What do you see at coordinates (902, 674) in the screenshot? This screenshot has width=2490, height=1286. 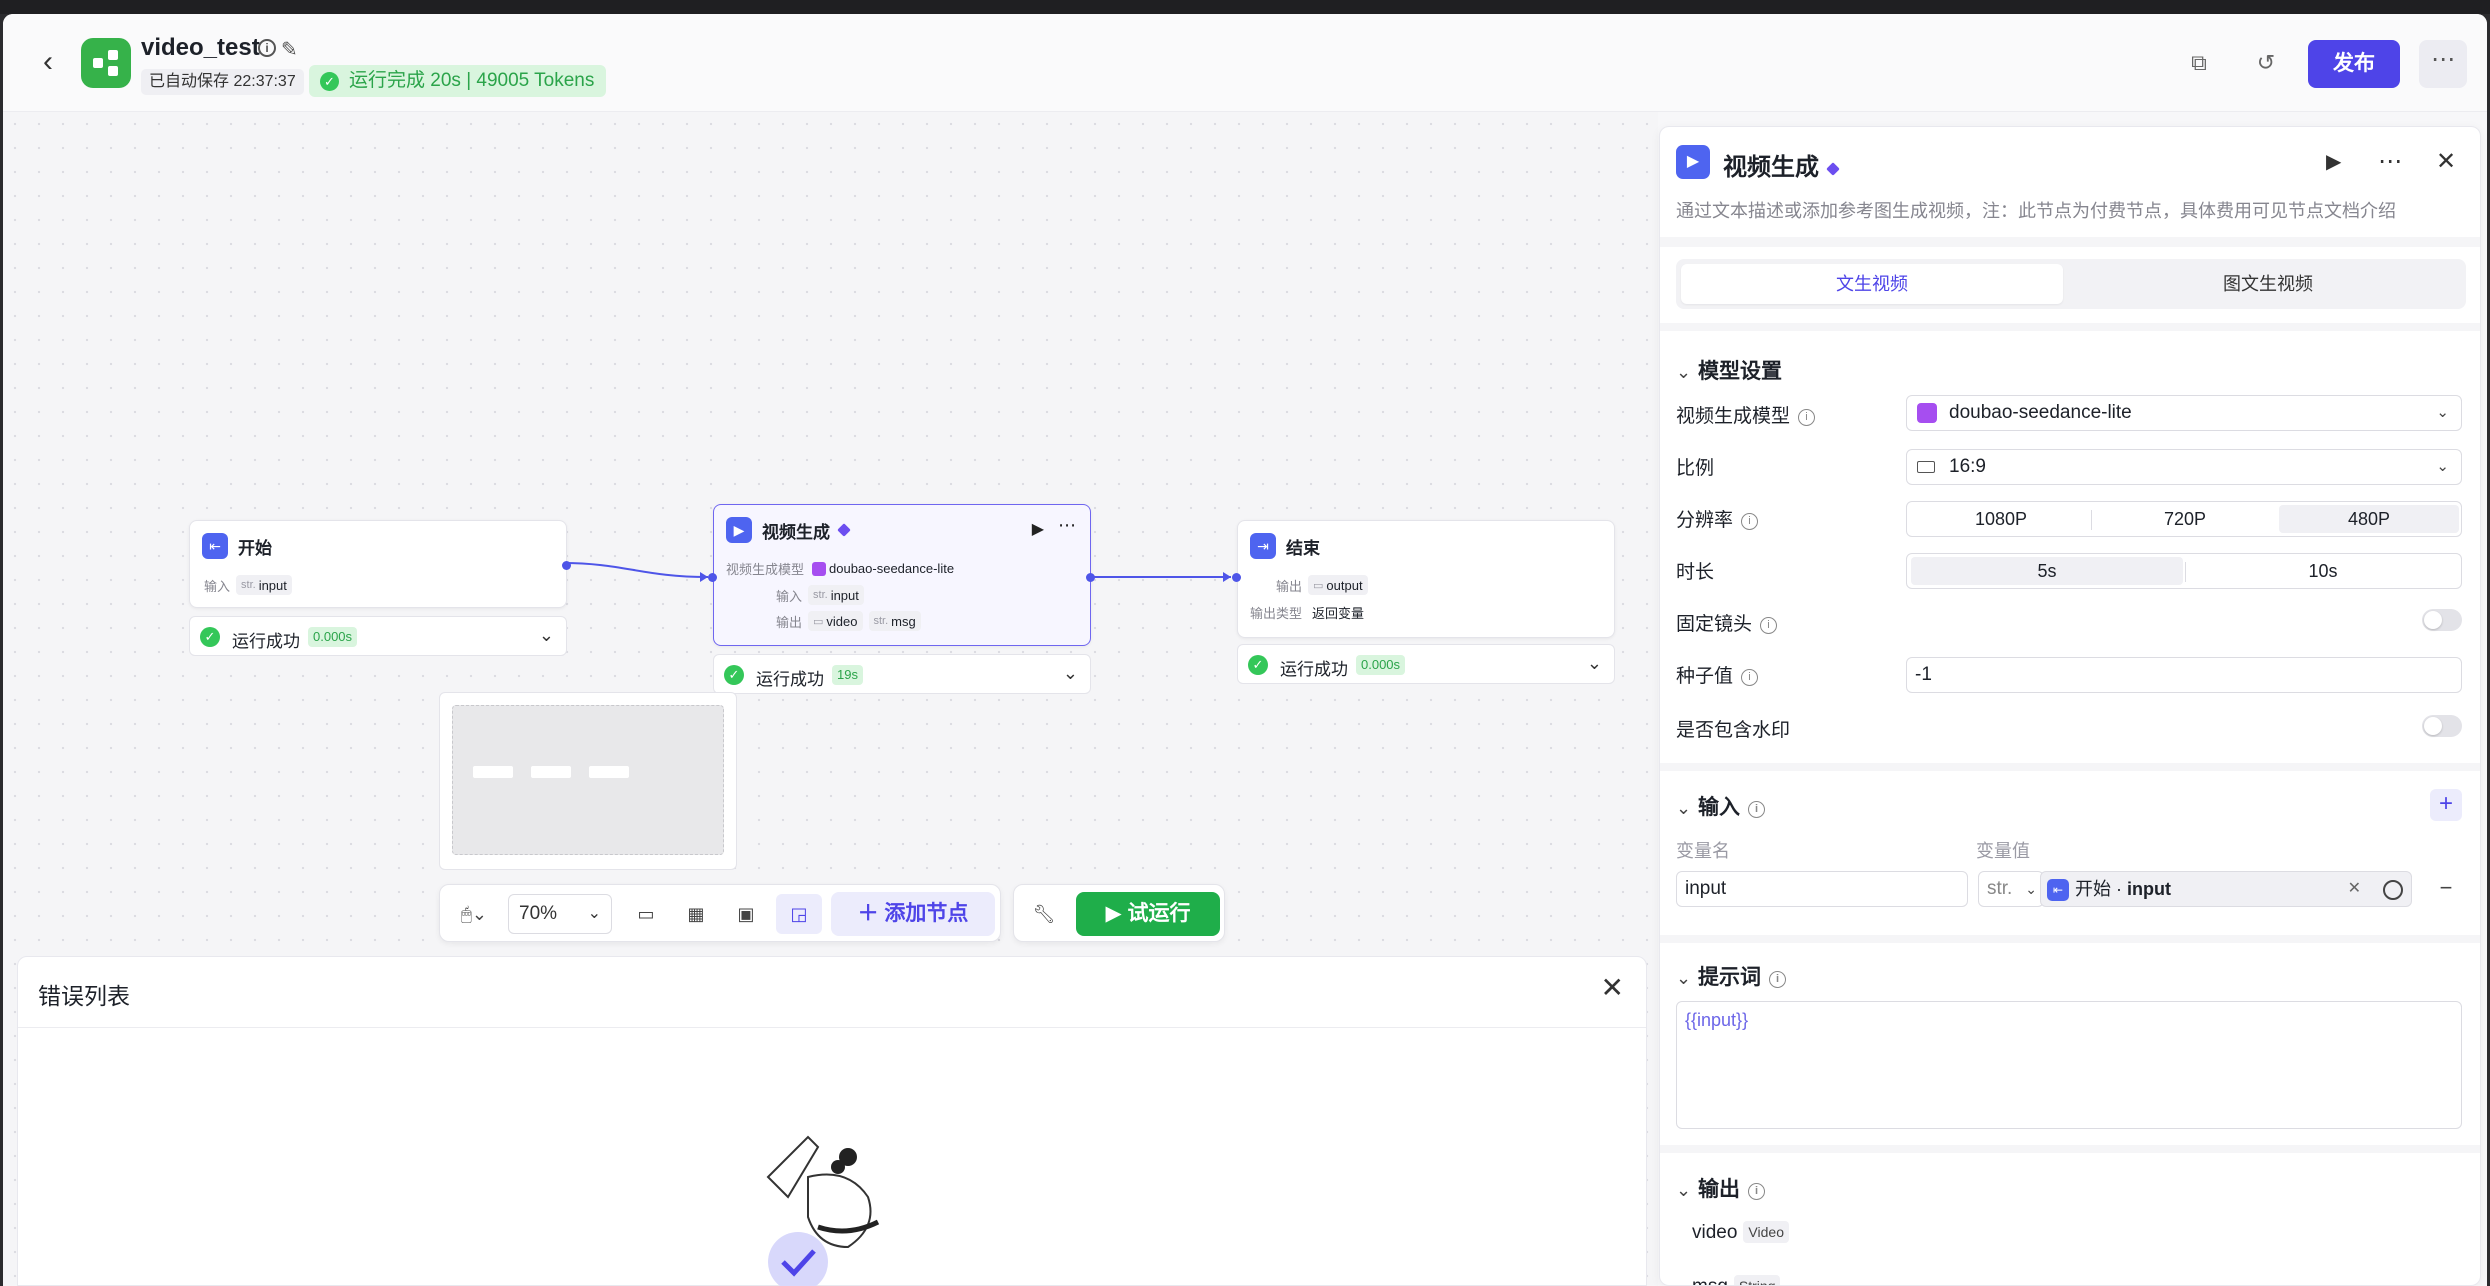 I see `node-run-status: ✓ 运行成功 19s ⌄` at bounding box center [902, 674].